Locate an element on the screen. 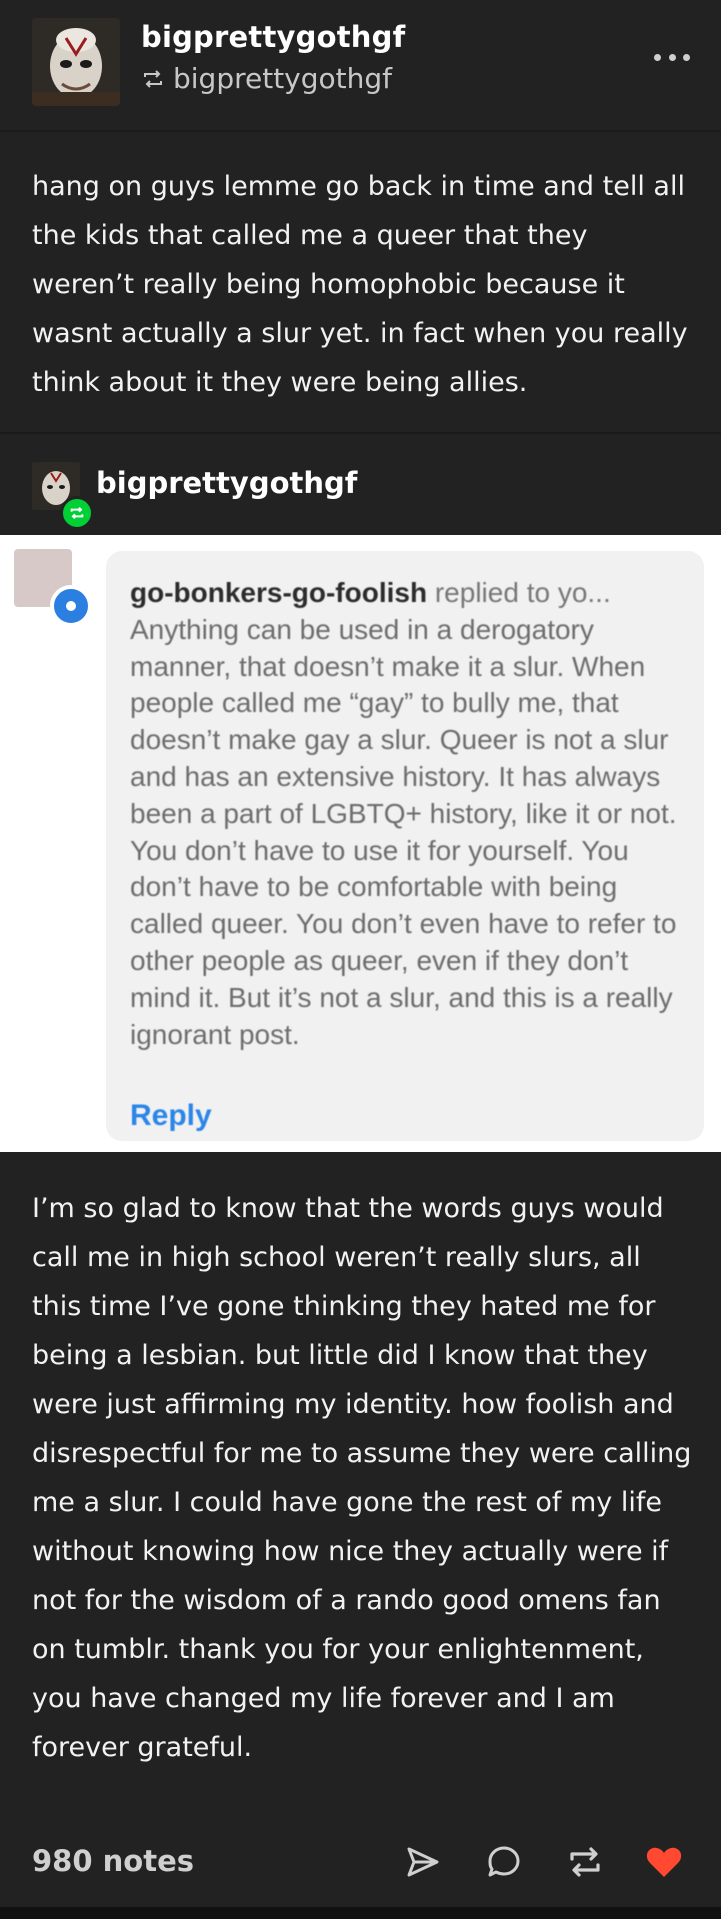  reply-icon is located at coordinates (504, 1862).